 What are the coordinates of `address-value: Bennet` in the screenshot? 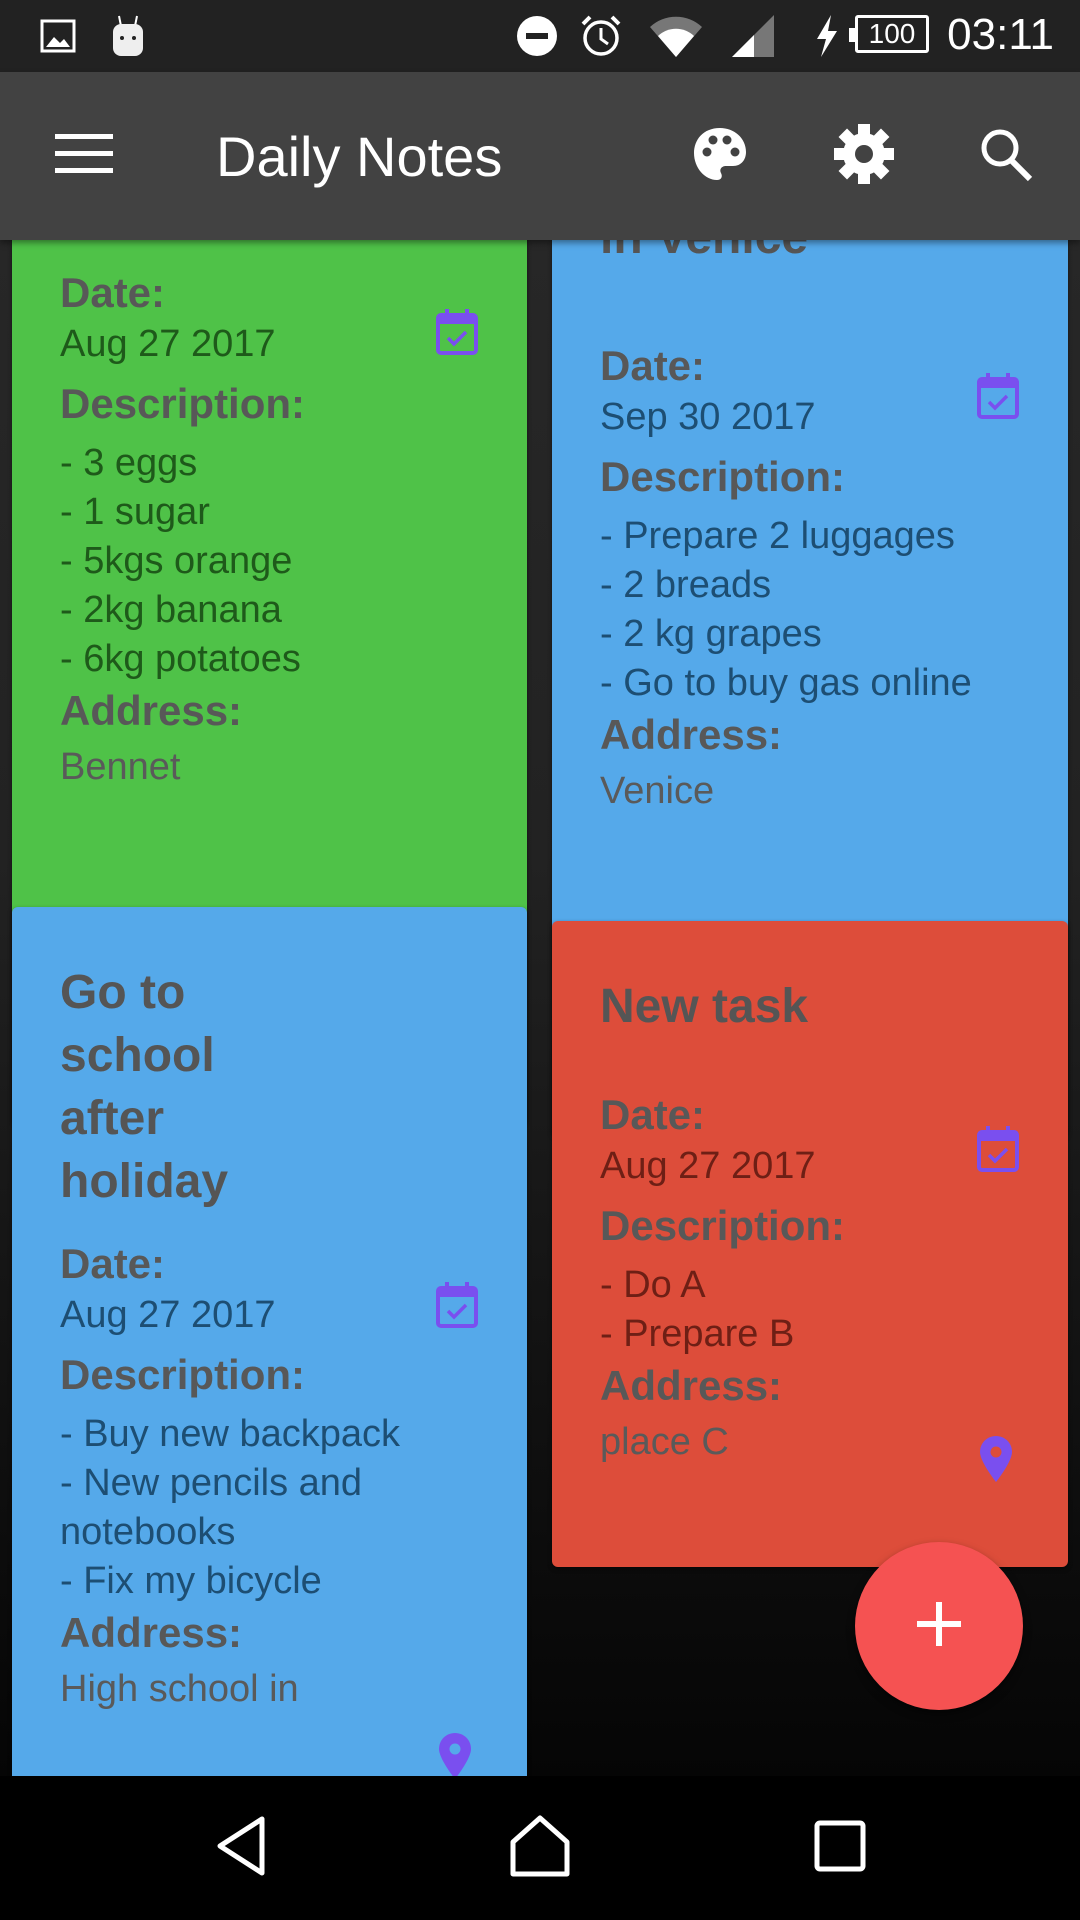 It's located at (120, 767).